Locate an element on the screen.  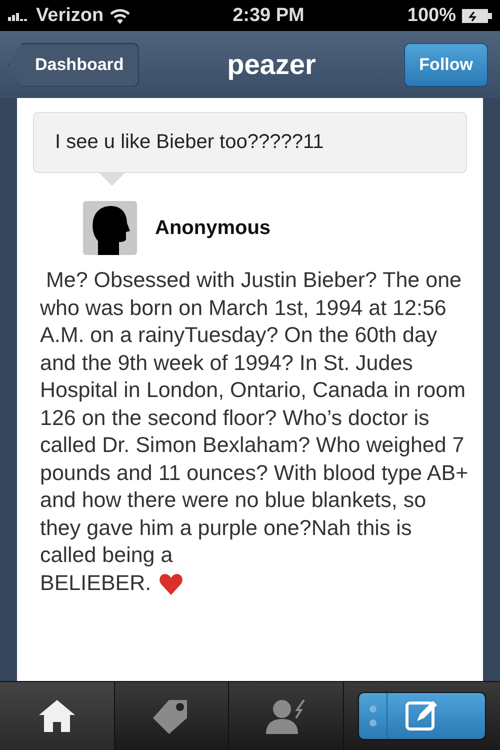
wifi-icon is located at coordinates (120, 16).